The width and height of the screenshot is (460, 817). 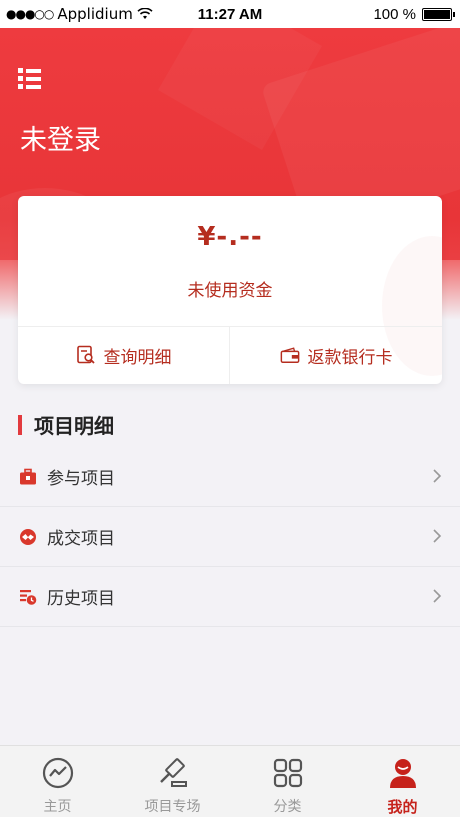 What do you see at coordinates (402, 807) in the screenshot?
I see `tab-label: 我的` at bounding box center [402, 807].